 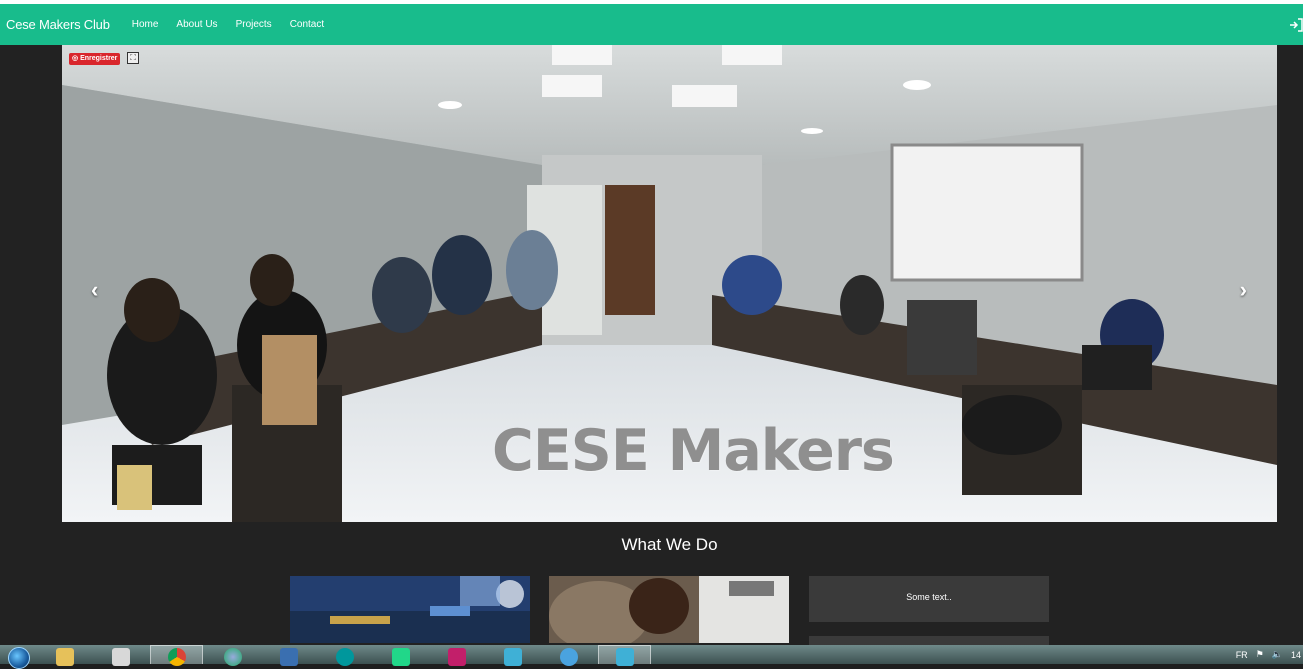 I want to click on folder-icon, so click(x=64, y=656).